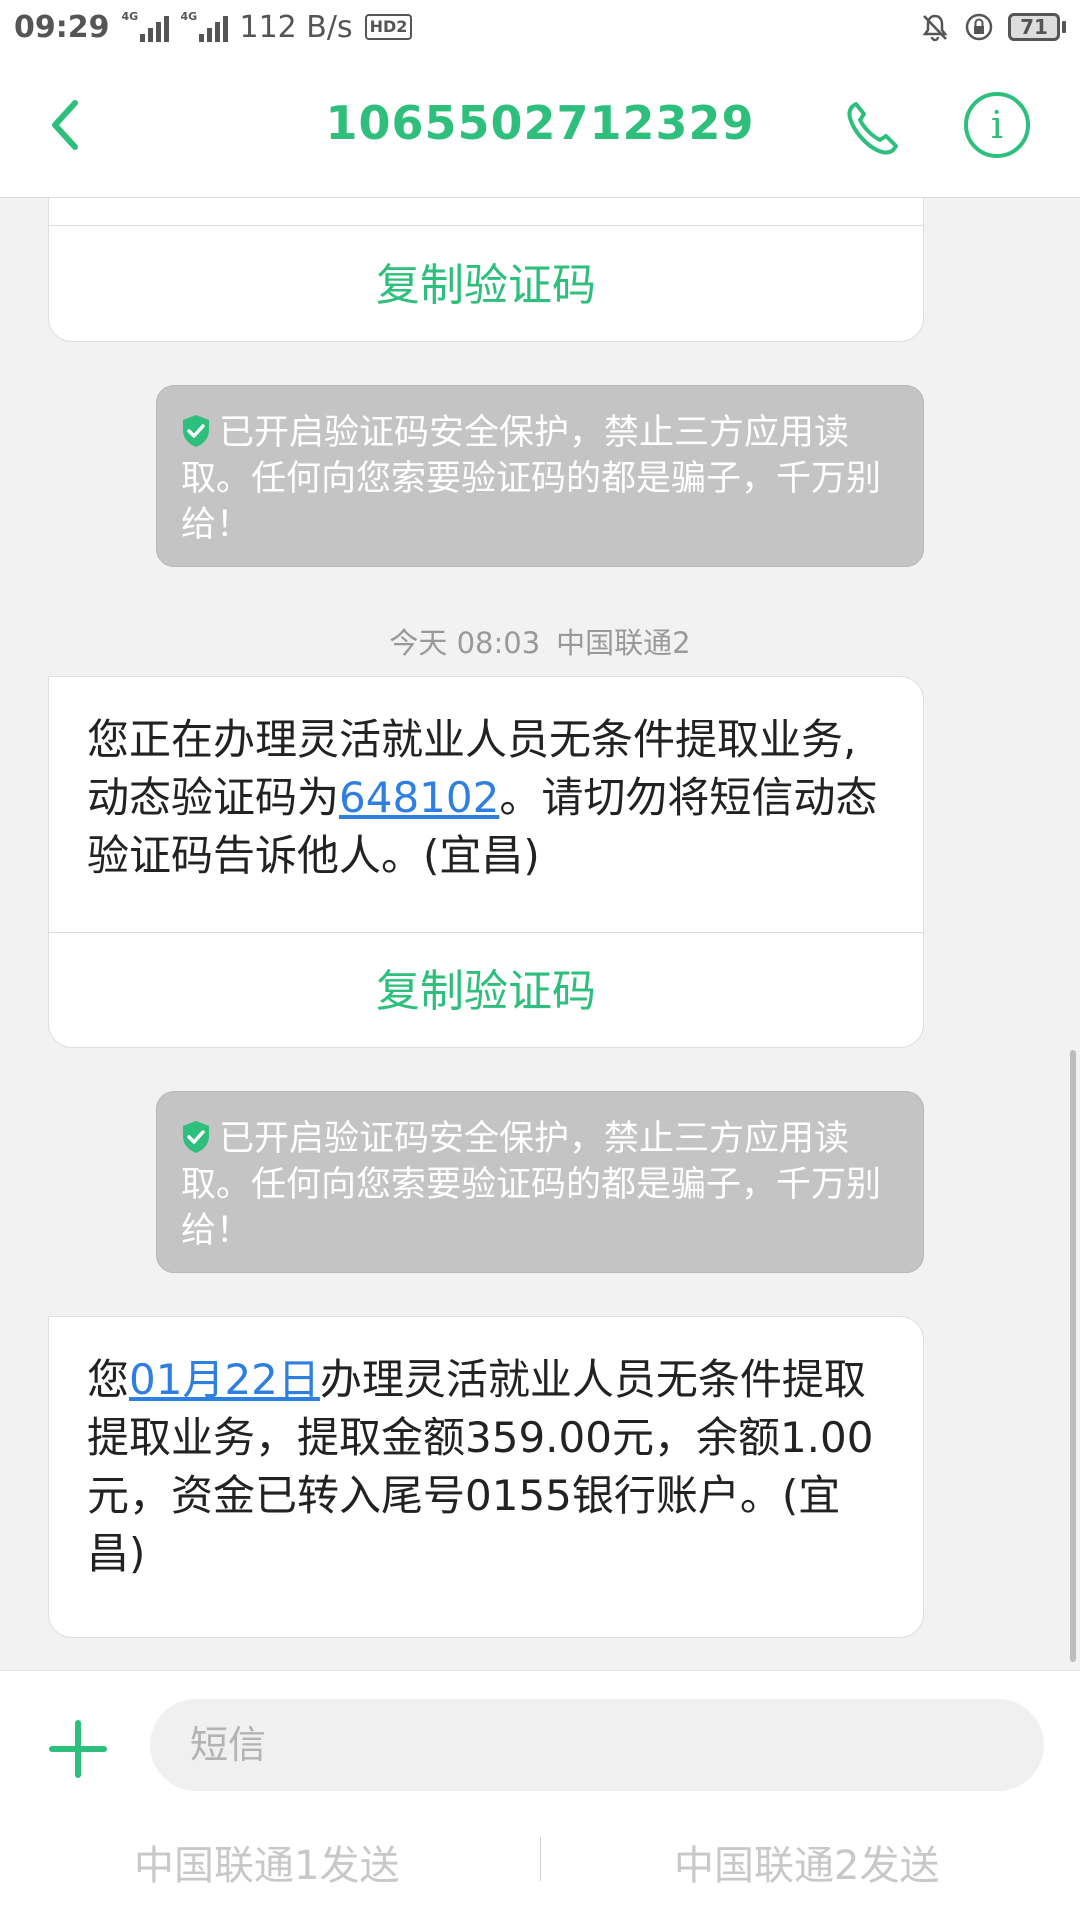 This screenshot has width=1080, height=1920. Describe the element at coordinates (465, 643) in the screenshot. I see `timestamp-time: 今天 08:03` at that location.